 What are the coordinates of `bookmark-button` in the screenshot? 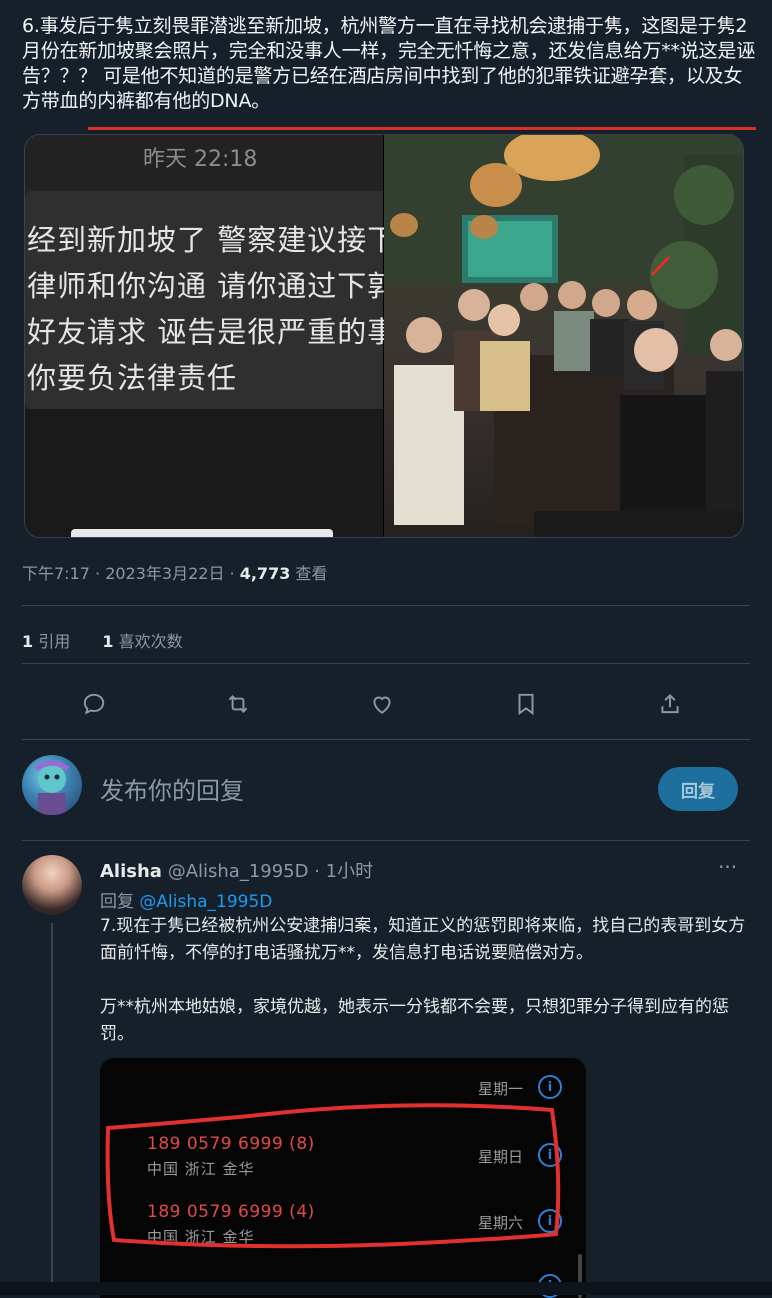 It's located at (526, 704).